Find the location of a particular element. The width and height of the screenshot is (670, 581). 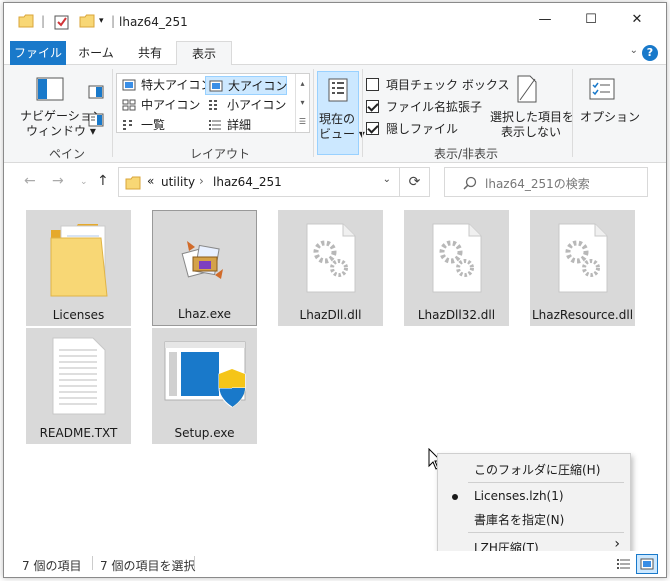

new-folder-icon is located at coordinates (87, 21).